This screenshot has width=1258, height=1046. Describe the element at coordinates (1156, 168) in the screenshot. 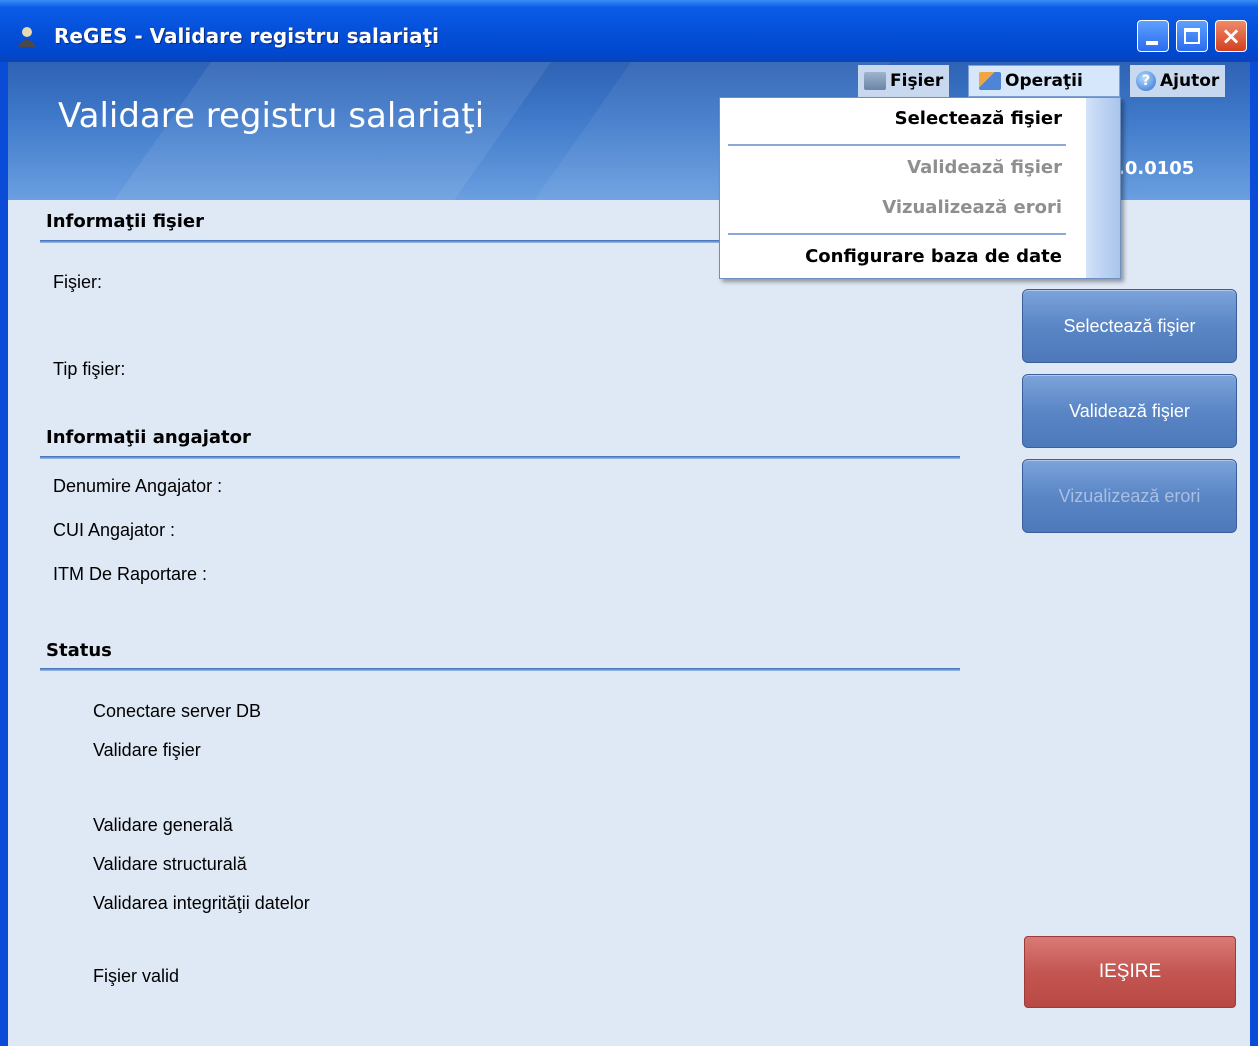

I see `version-label: .0.0105` at that location.